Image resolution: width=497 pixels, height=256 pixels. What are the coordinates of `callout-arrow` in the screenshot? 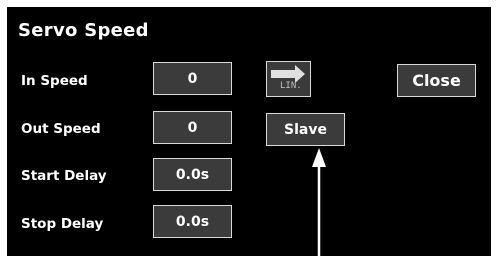 It's located at (319, 202).